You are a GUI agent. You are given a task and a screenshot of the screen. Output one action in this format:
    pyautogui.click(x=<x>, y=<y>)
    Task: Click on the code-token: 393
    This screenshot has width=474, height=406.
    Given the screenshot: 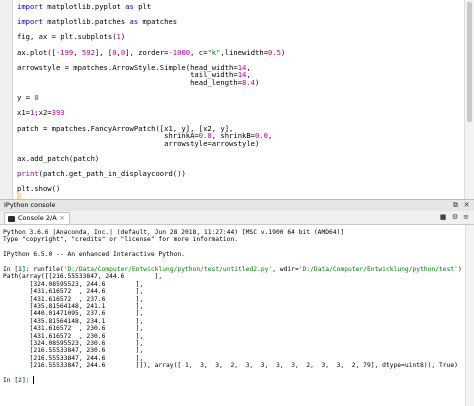 What is the action you would take?
    pyautogui.click(x=58, y=113)
    